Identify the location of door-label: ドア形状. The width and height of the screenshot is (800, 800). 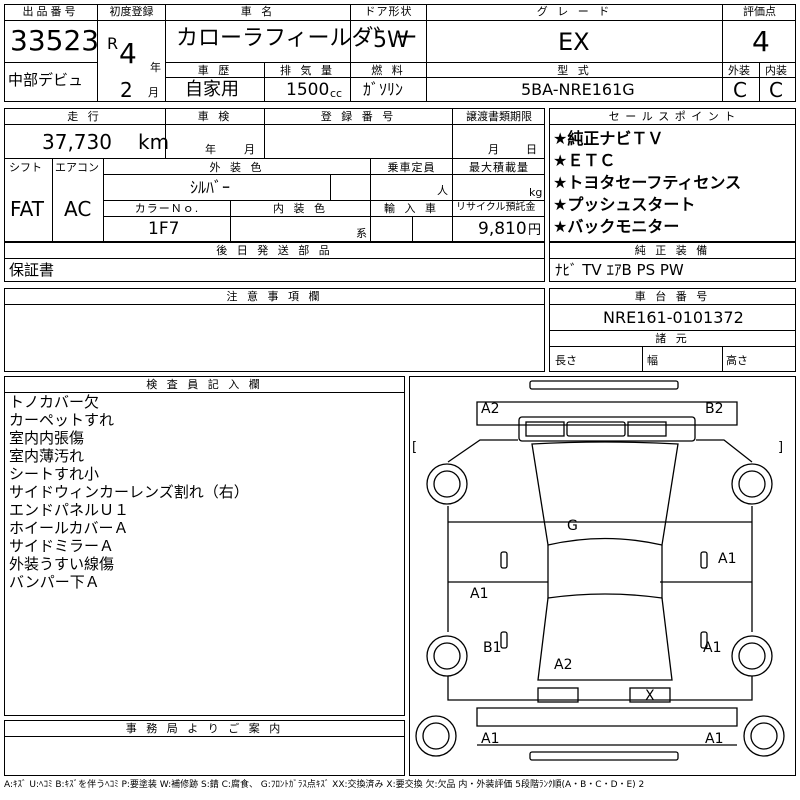
(388, 11).